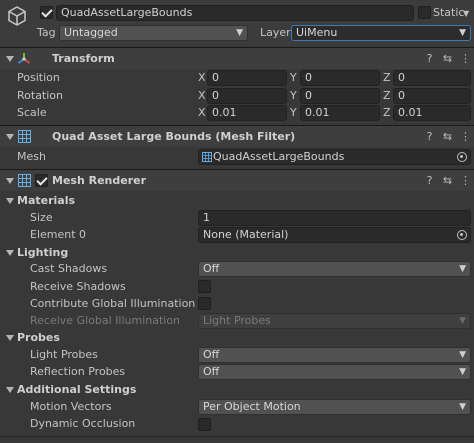 The height and width of the screenshot is (443, 474). I want to click on rotation-x-label: X, so click(202, 96).